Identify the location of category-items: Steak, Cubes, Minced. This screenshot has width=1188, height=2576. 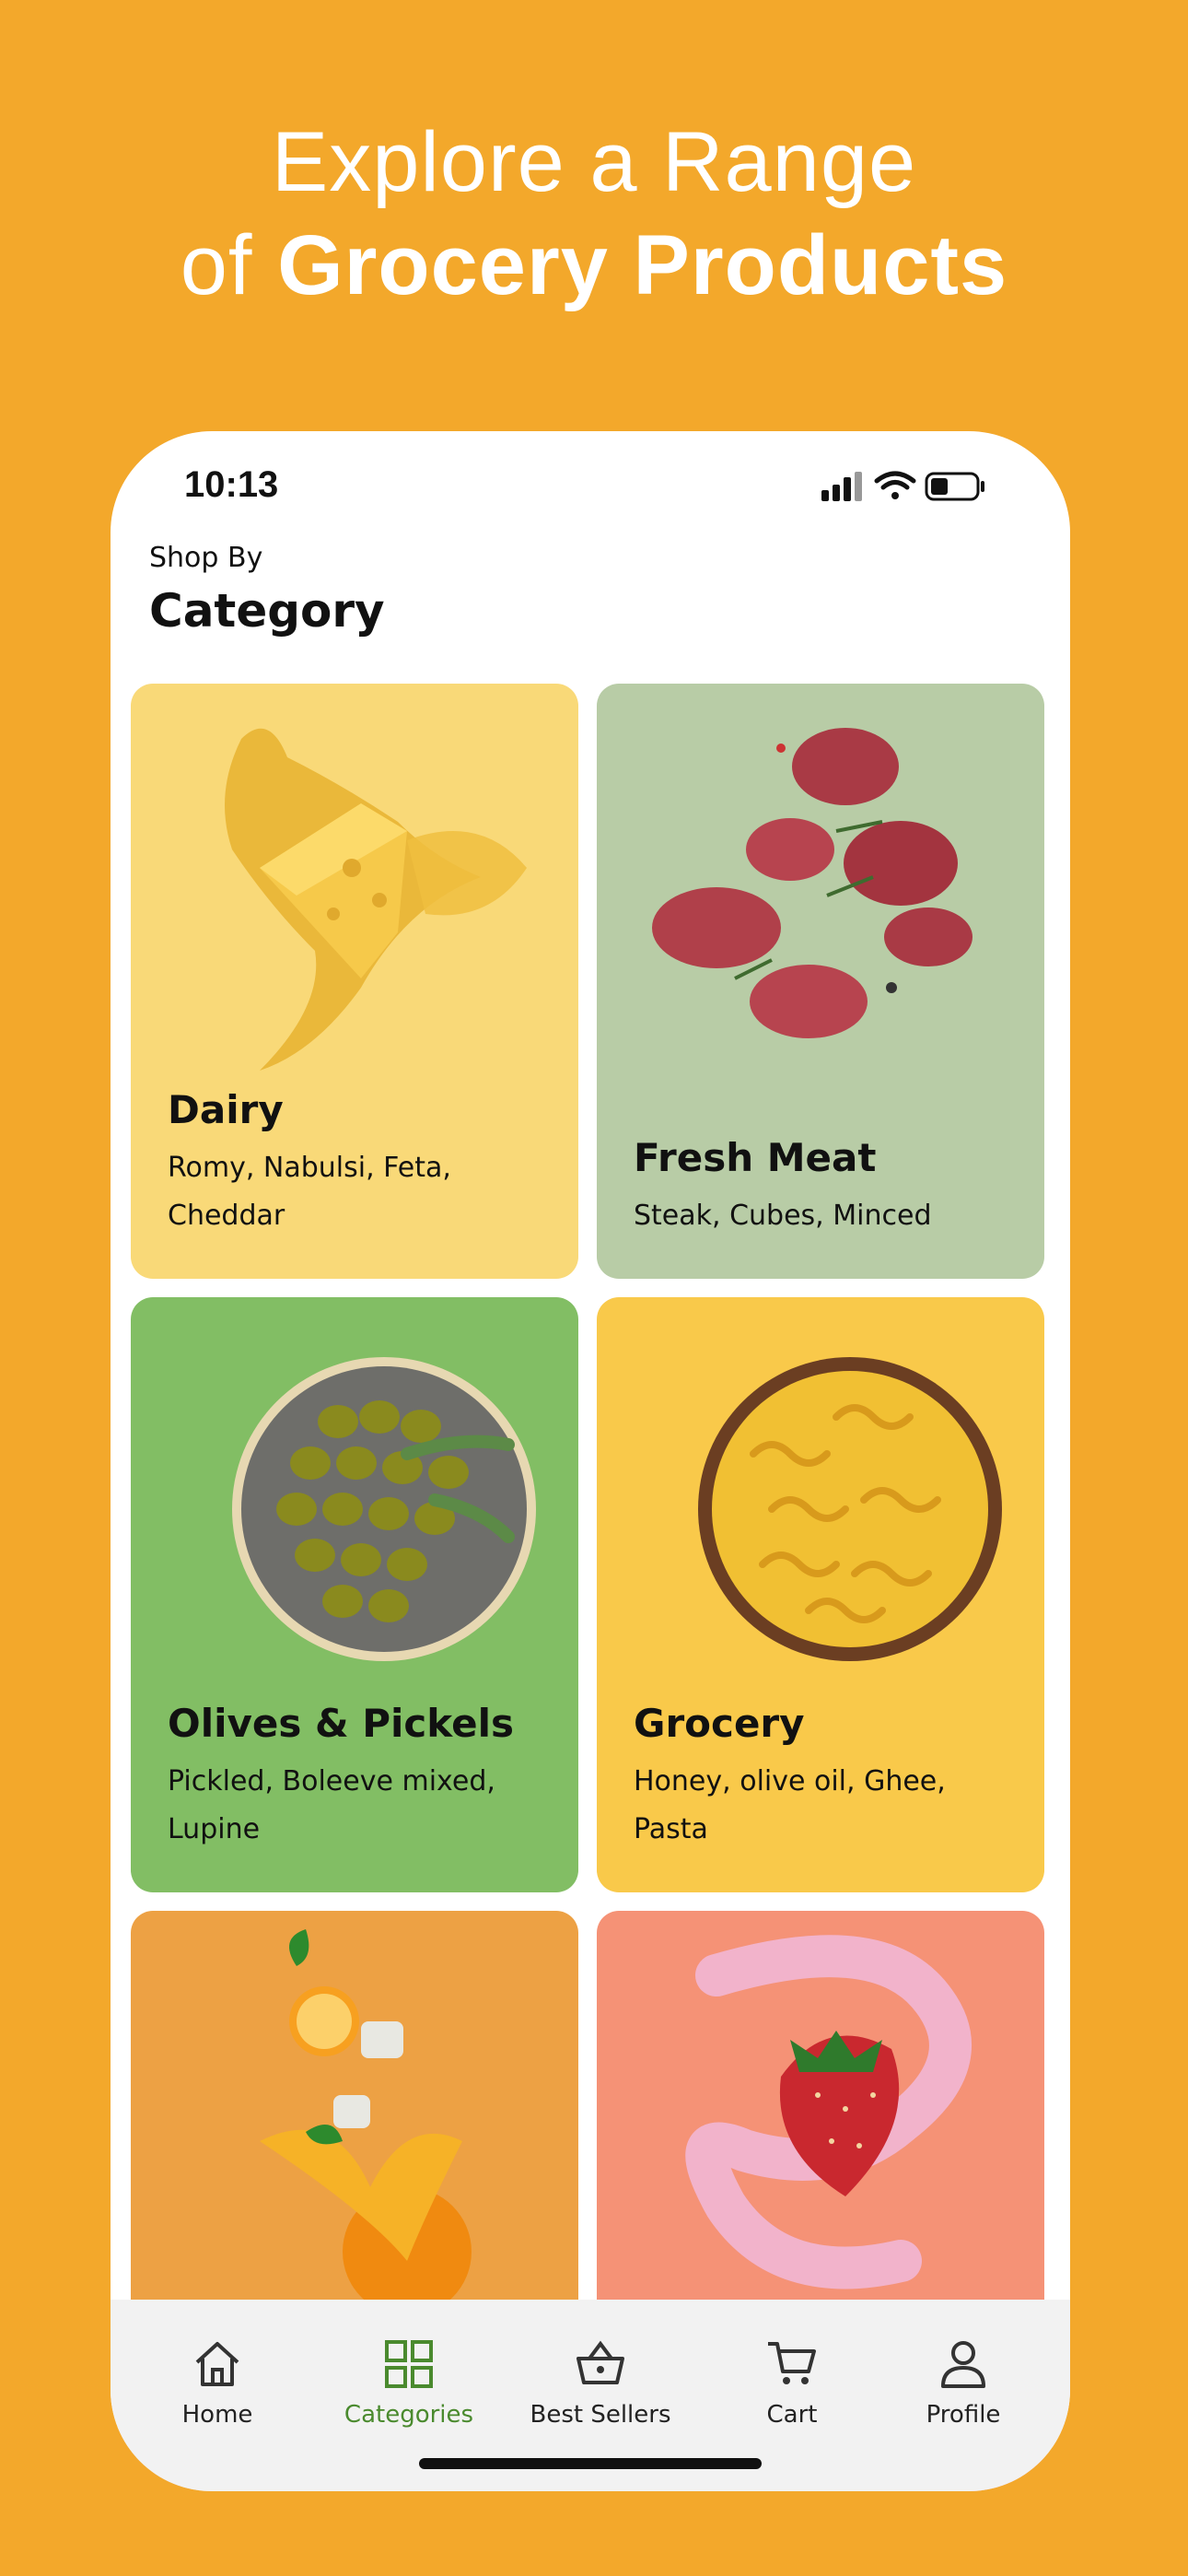
(783, 1216).